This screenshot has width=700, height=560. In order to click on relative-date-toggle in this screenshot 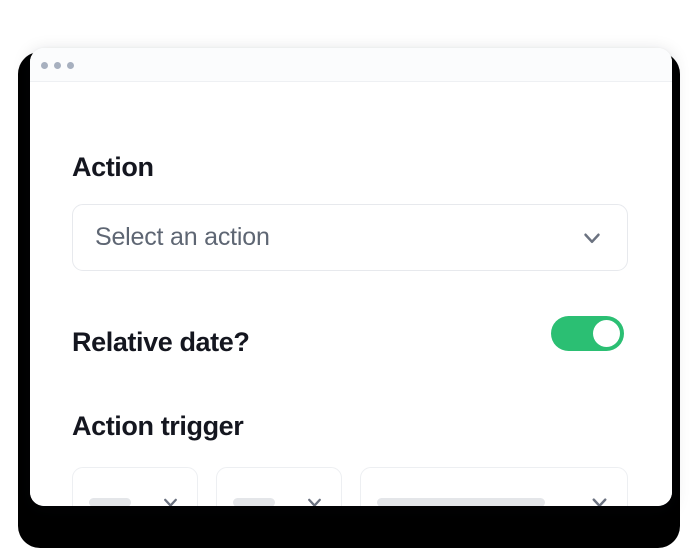, I will do `click(587, 333)`.